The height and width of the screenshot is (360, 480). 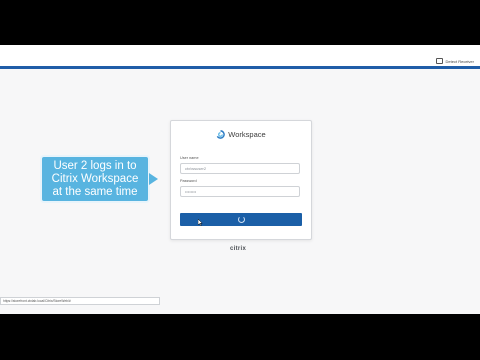 I want to click on password-label: Password, so click(x=188, y=181).